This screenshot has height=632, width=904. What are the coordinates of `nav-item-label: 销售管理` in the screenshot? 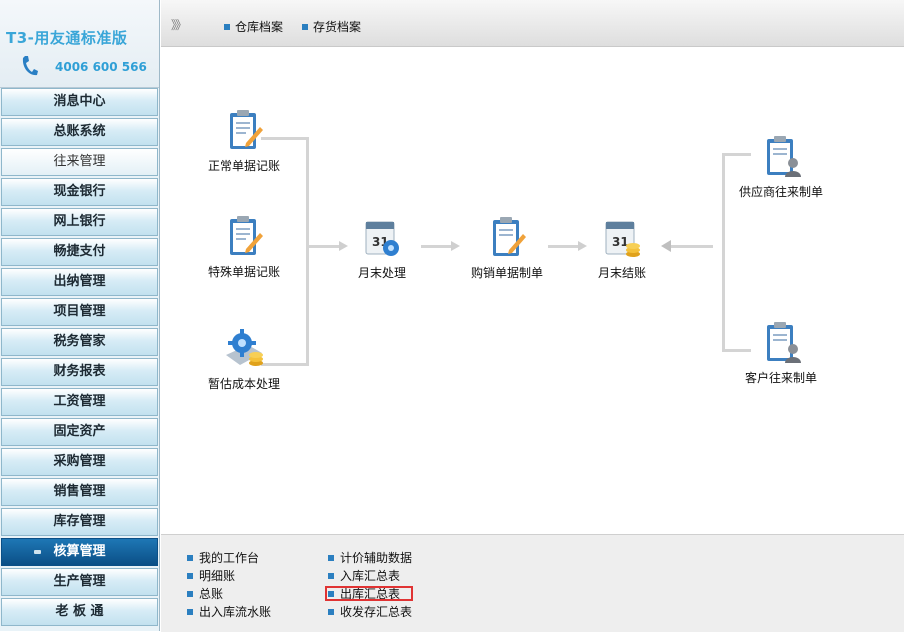 It's located at (79, 491).